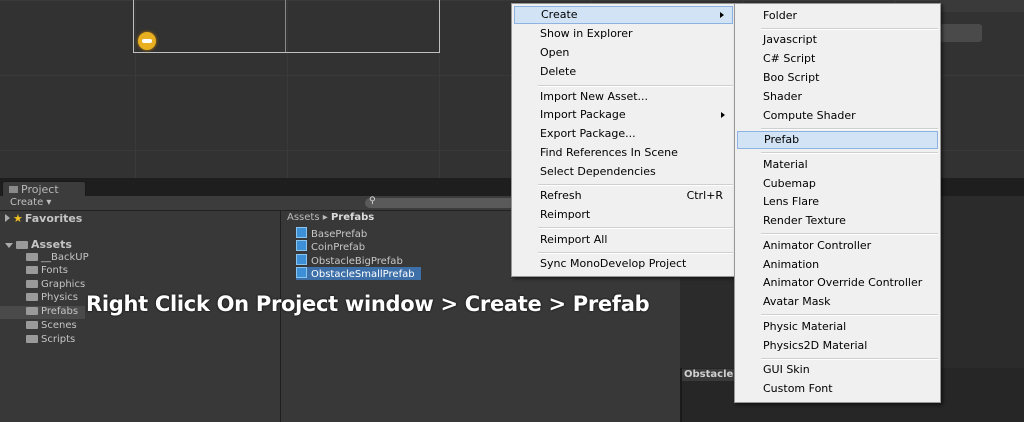  I want to click on tab-project-label: Project, so click(40, 189).